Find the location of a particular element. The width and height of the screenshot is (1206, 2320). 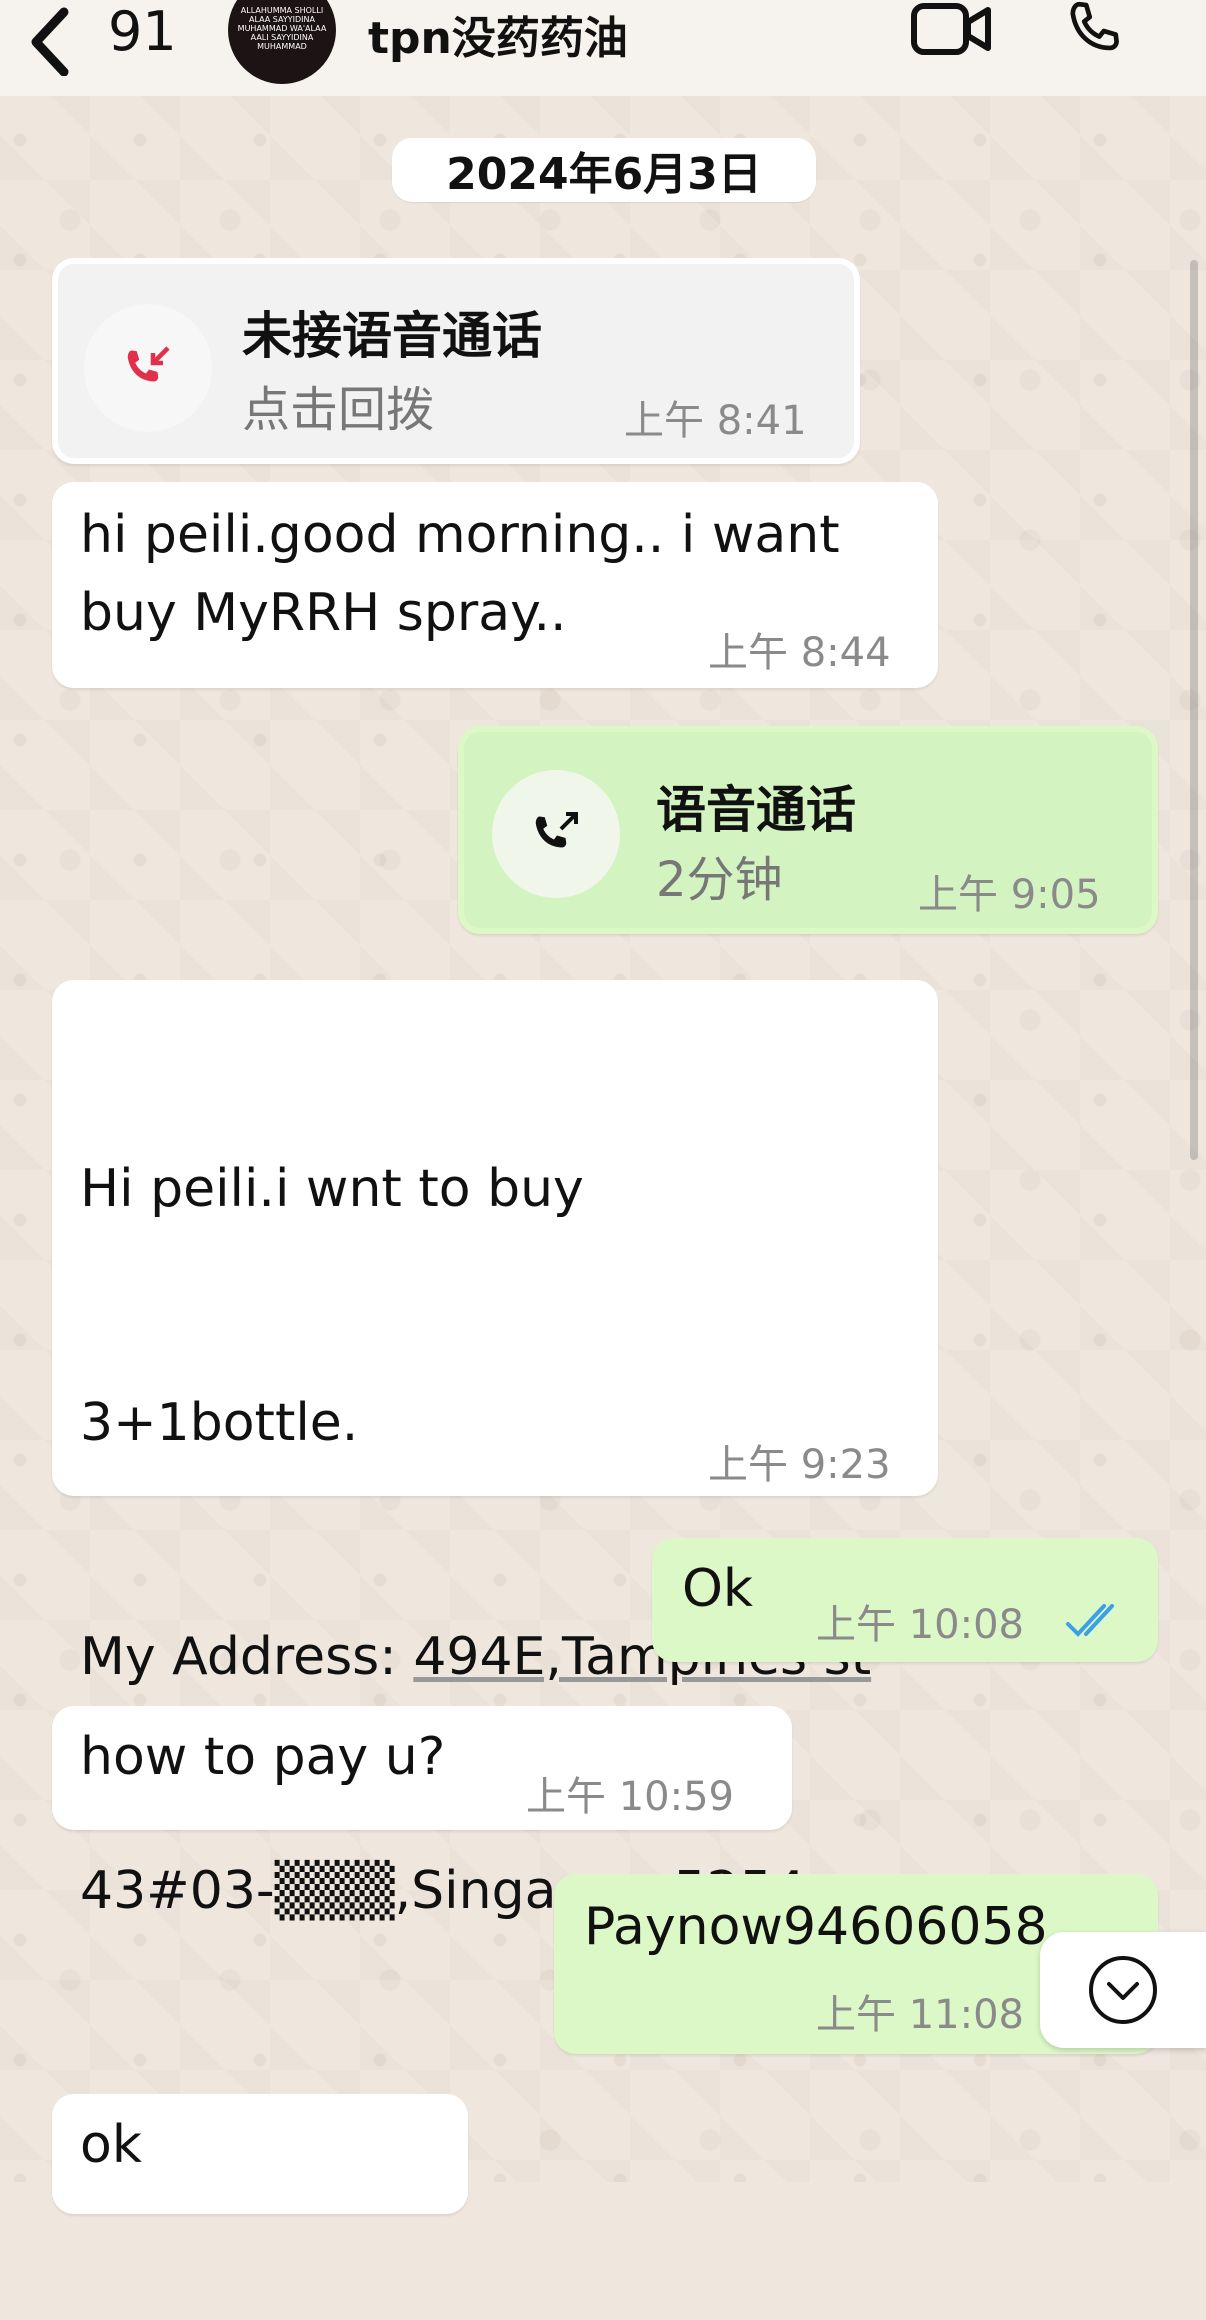

voice-call-button is located at coordinates (1095, 32).